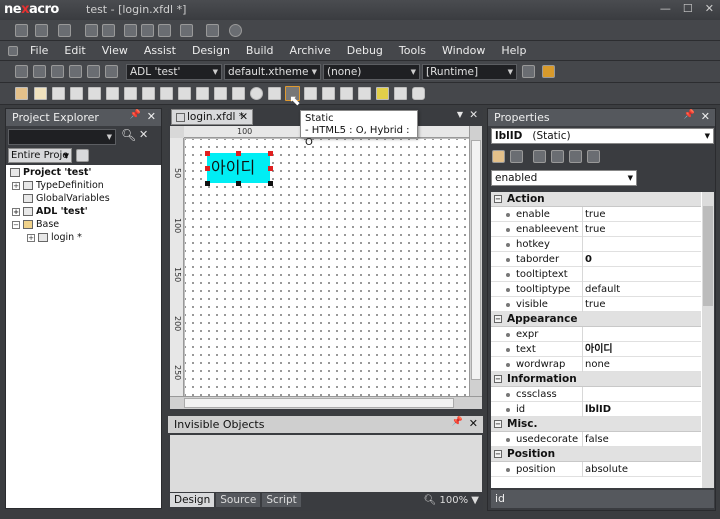  What do you see at coordinates (35, 225) in the screenshot?
I see `tree-item-base: − Base` at bounding box center [35, 225].